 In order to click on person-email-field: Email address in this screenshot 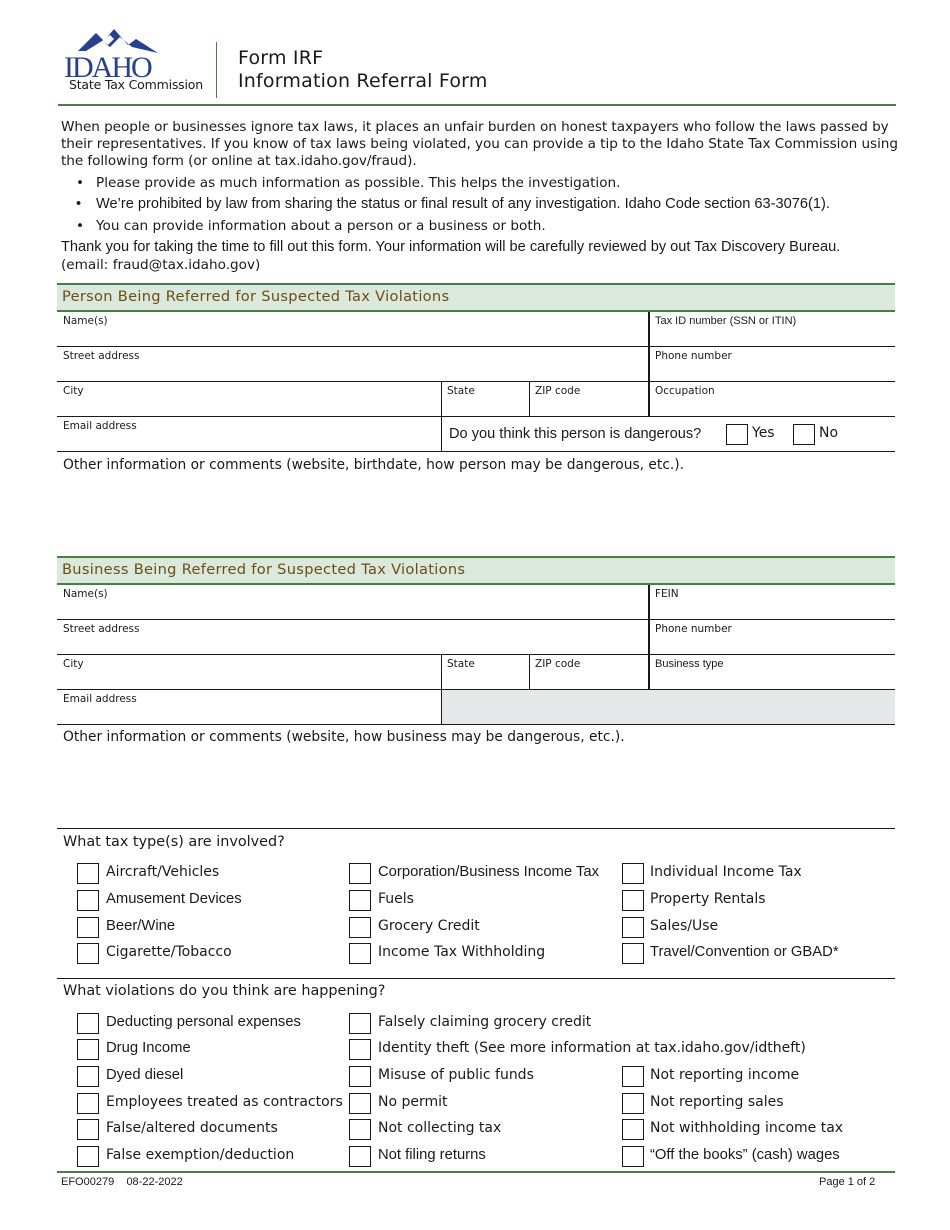, I will do `click(249, 434)`.